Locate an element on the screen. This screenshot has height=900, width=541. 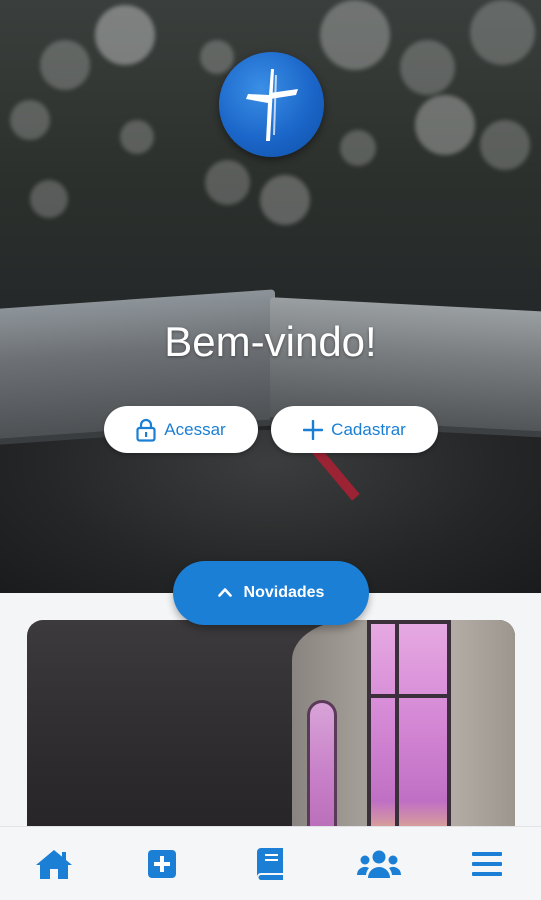
nav-home is located at coordinates (54, 864).